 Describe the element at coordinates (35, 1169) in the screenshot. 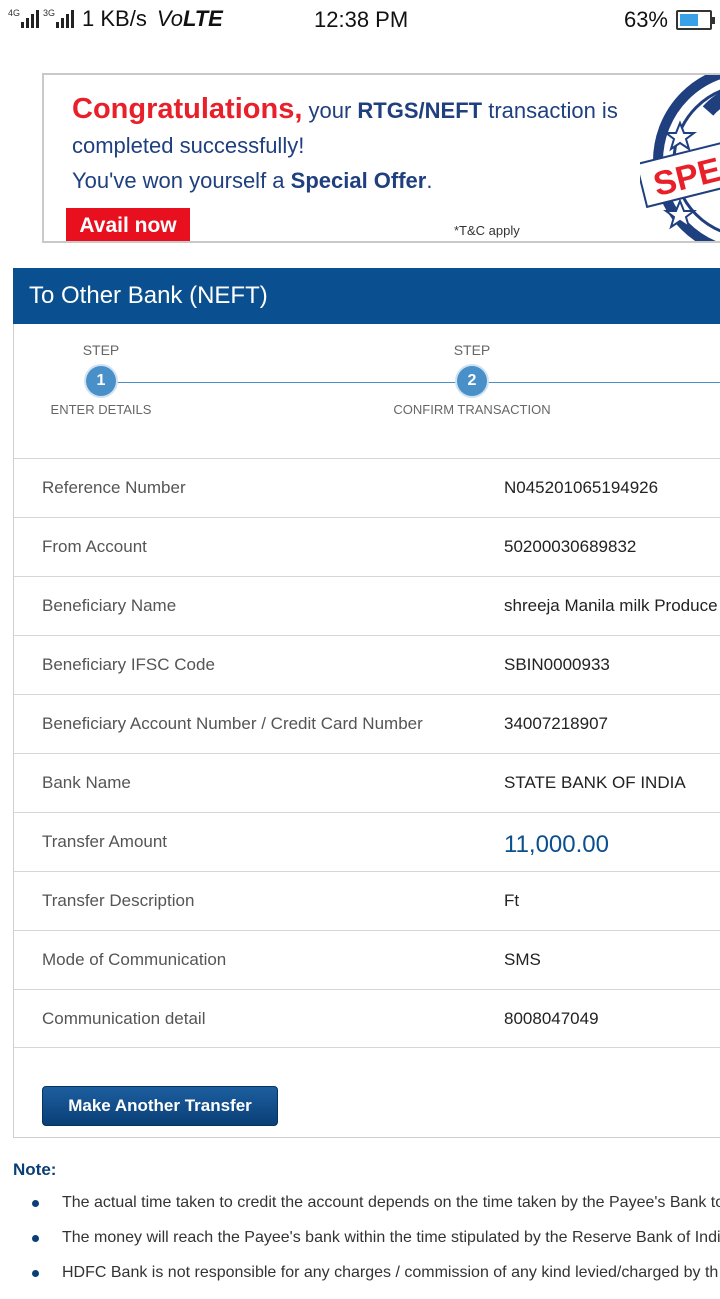

I see `note-title: Note:` at that location.